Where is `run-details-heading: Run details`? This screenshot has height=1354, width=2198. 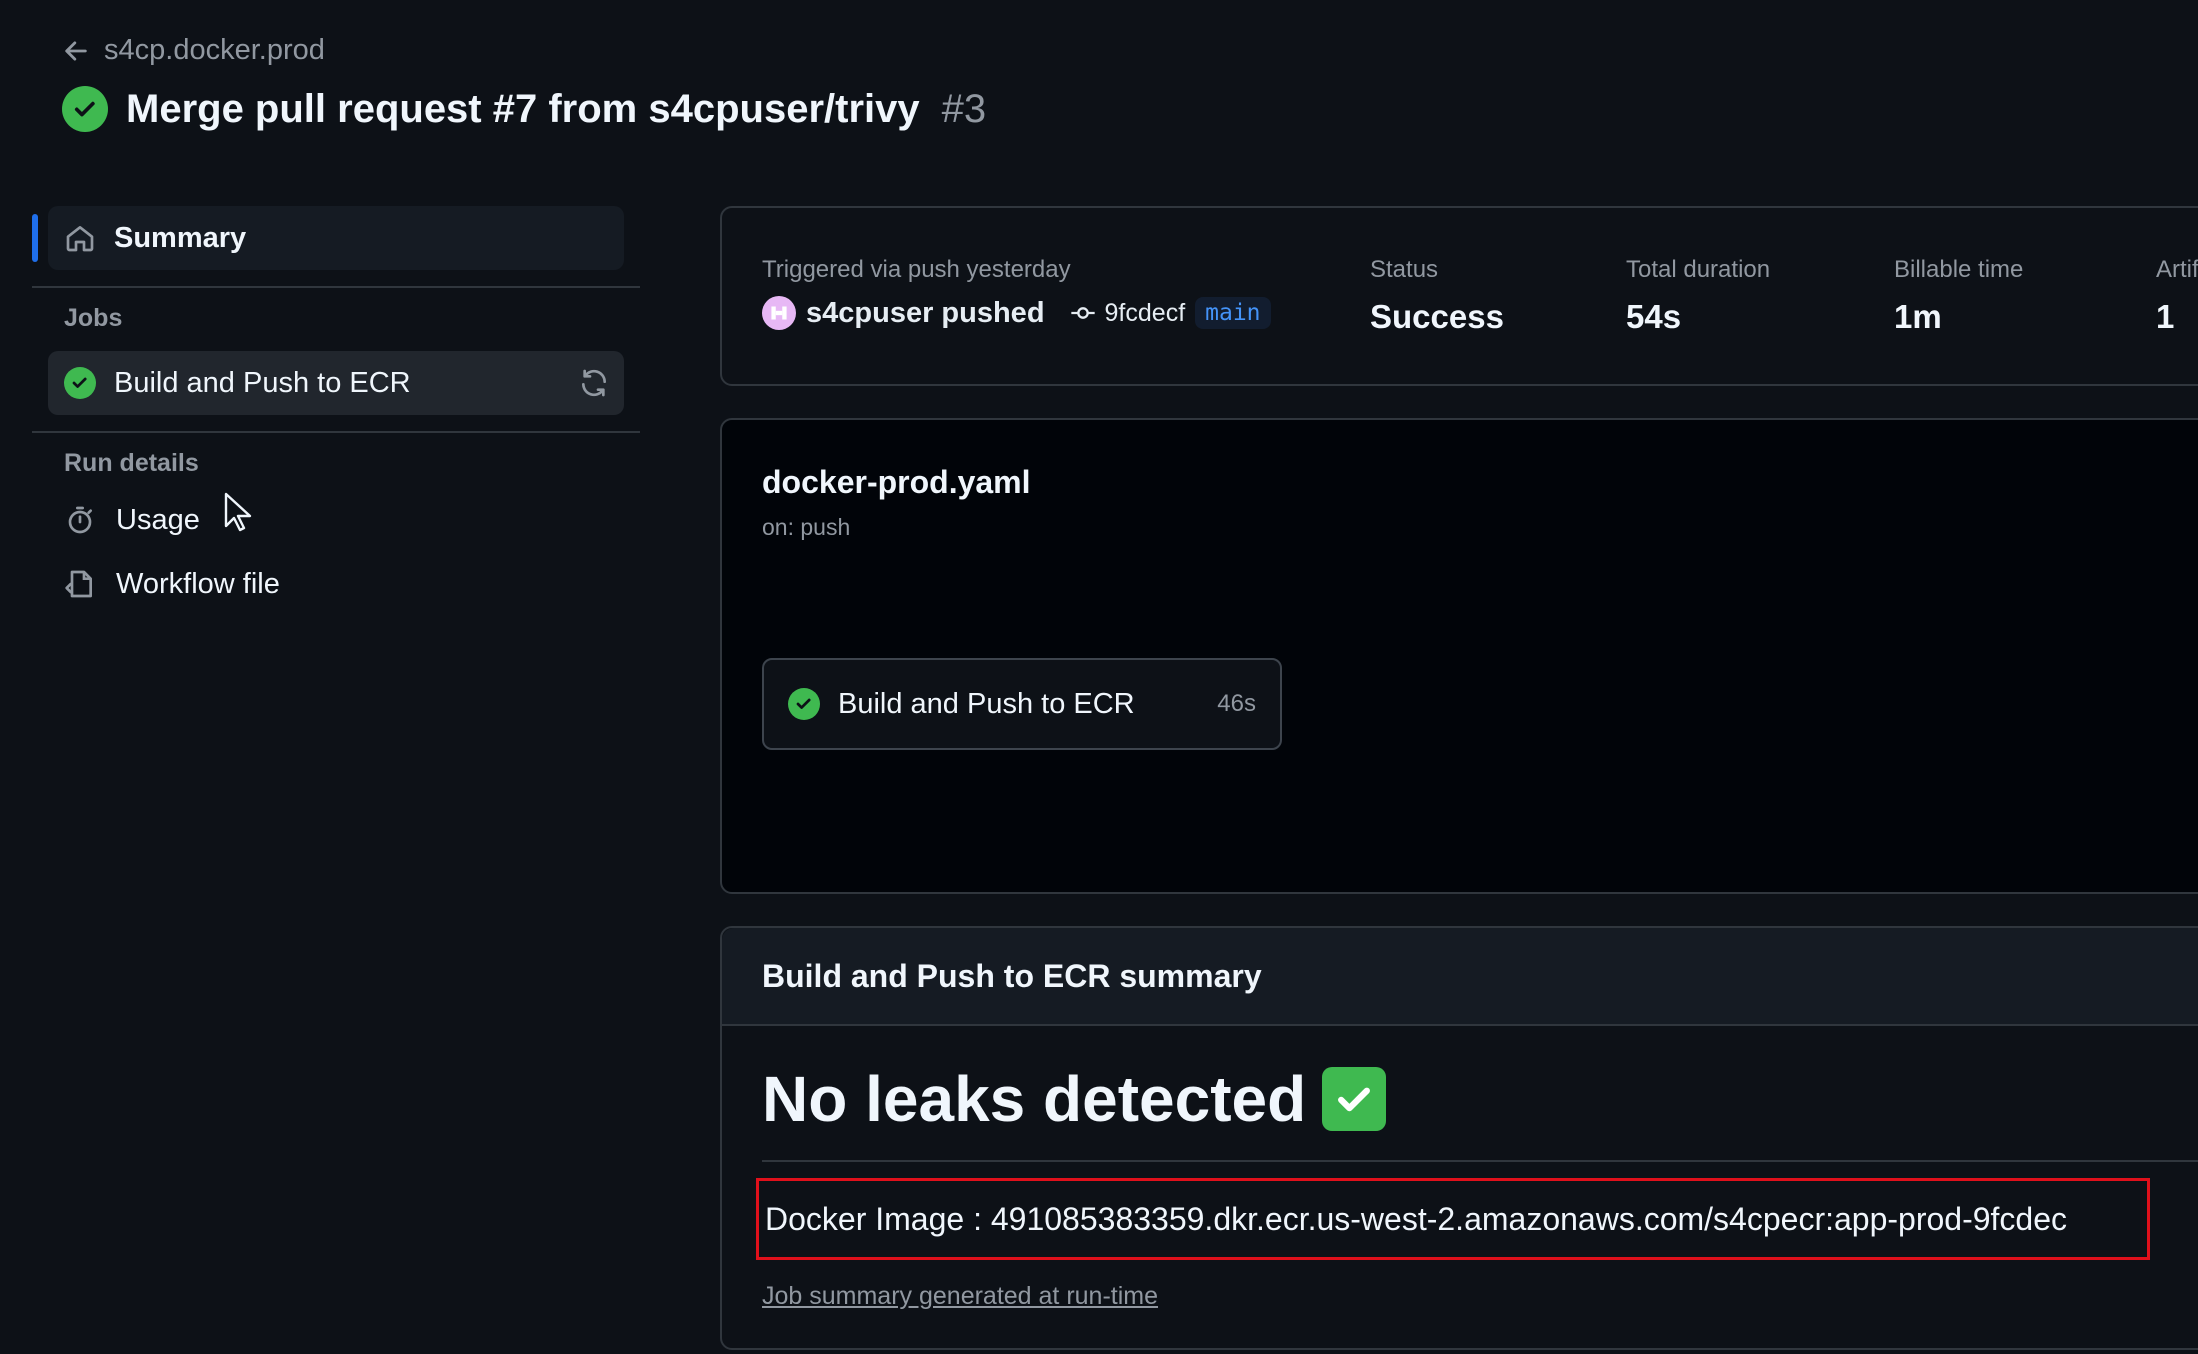 run-details-heading: Run details is located at coordinates (131, 463).